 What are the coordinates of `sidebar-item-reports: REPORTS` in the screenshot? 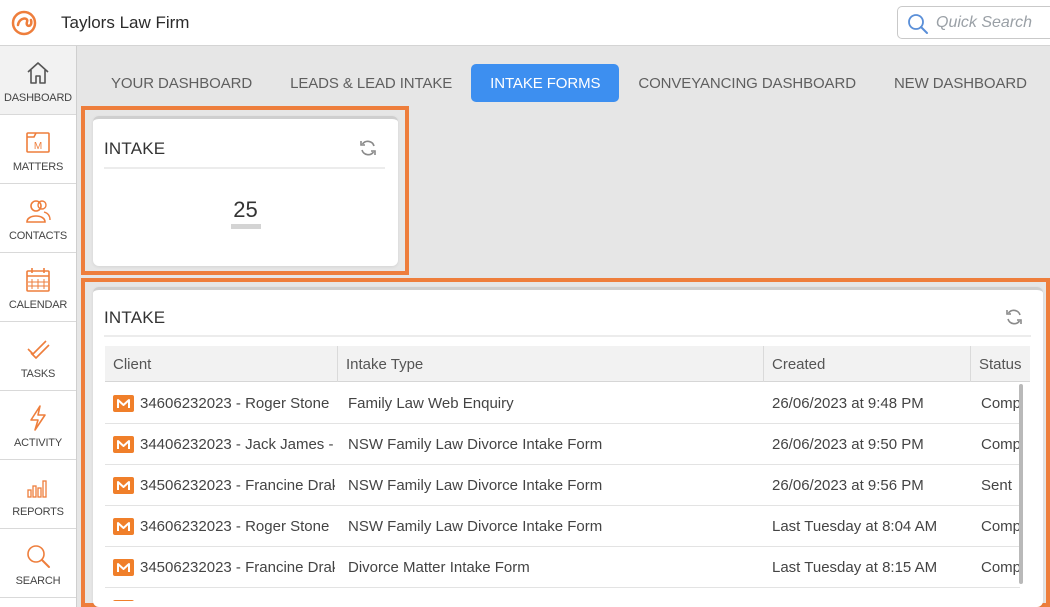 It's located at (38, 494).